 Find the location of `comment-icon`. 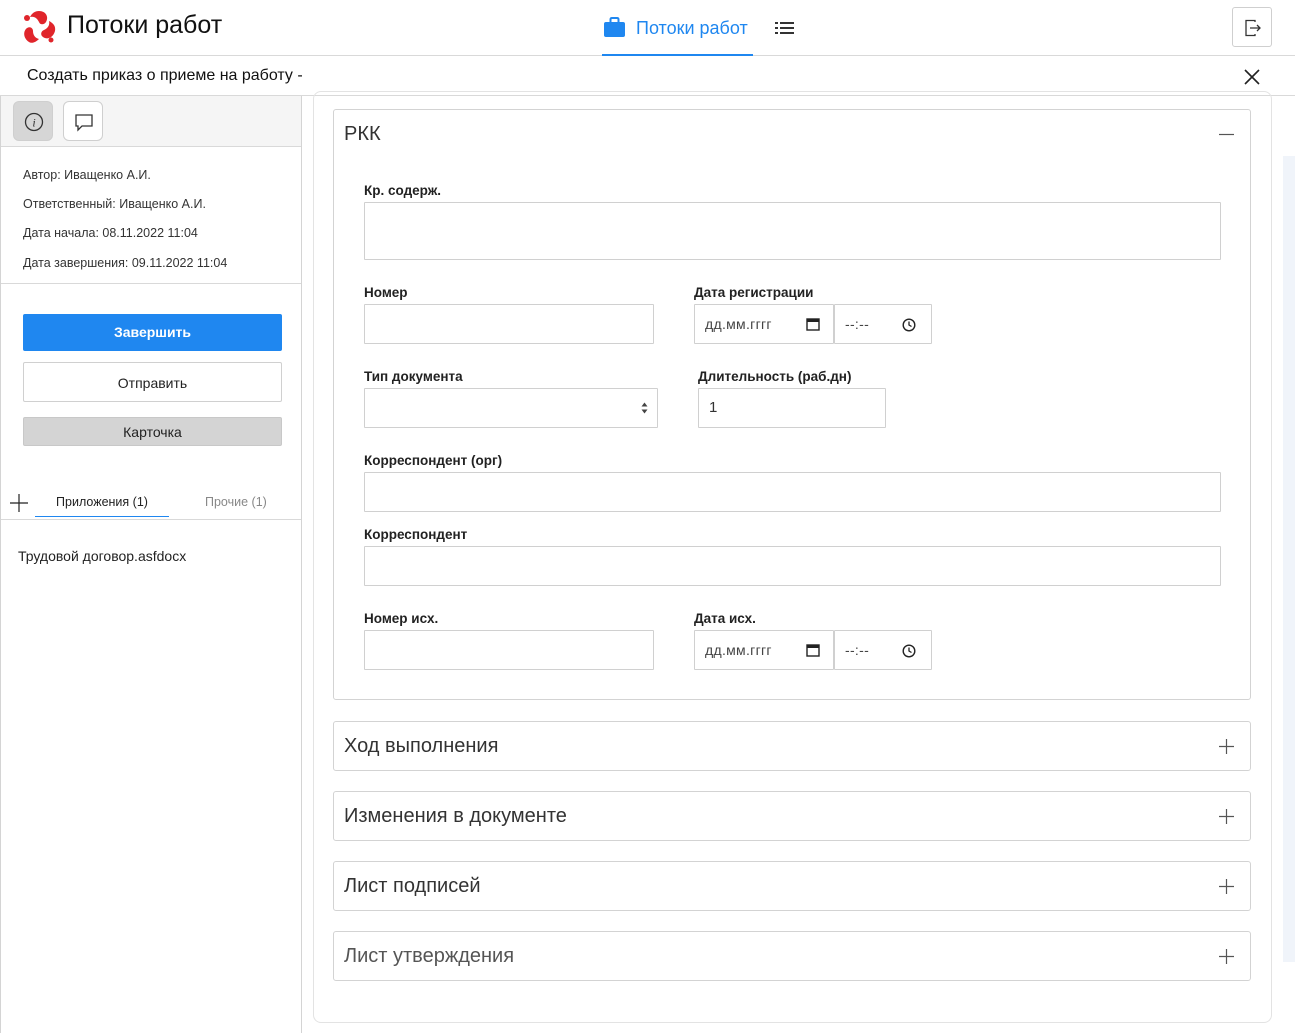

comment-icon is located at coordinates (84, 123).